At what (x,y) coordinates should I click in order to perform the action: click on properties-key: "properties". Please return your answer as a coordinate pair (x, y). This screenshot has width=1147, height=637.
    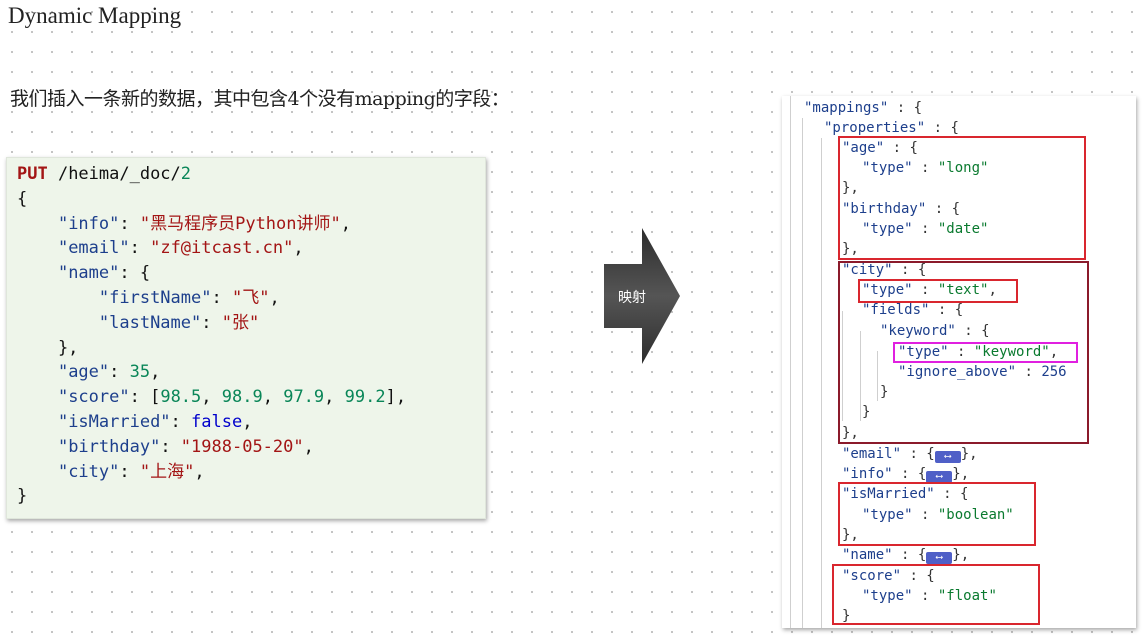
    Looking at the image, I should click on (875, 128).